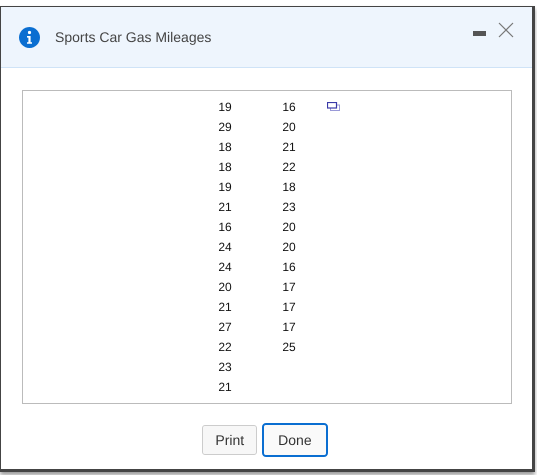 This screenshot has width=537, height=475. I want to click on minimize-button, so click(479, 33).